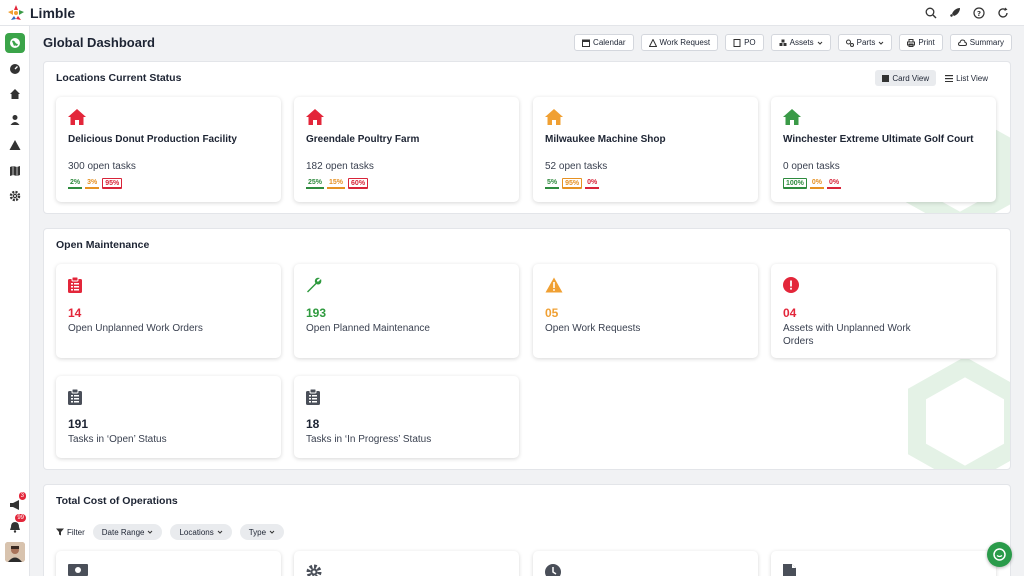 The image size is (1024, 576). I want to click on list-view-button: List View, so click(966, 78).